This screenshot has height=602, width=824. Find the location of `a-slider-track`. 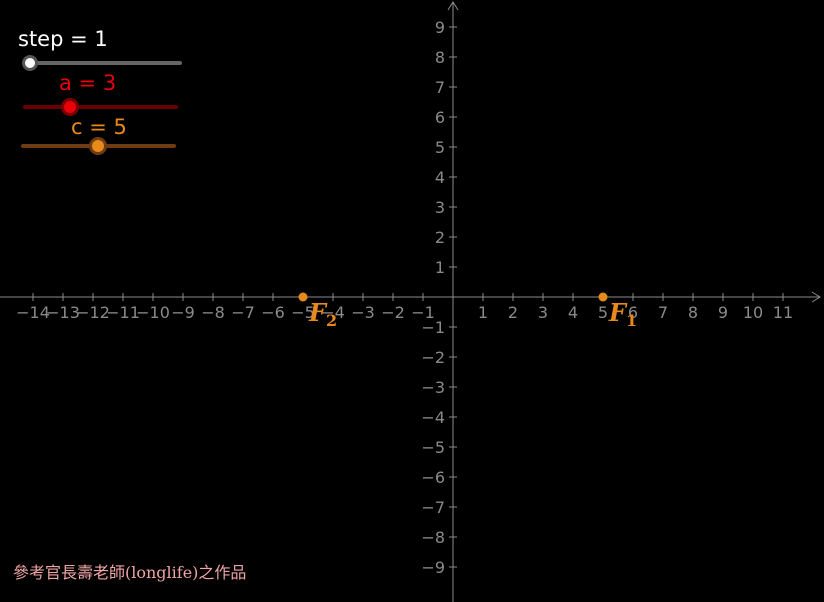

a-slider-track is located at coordinates (100, 107).